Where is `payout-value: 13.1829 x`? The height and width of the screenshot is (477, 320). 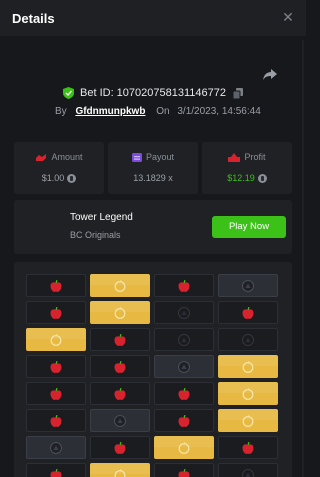
payout-value: 13.1829 x is located at coordinates (153, 178).